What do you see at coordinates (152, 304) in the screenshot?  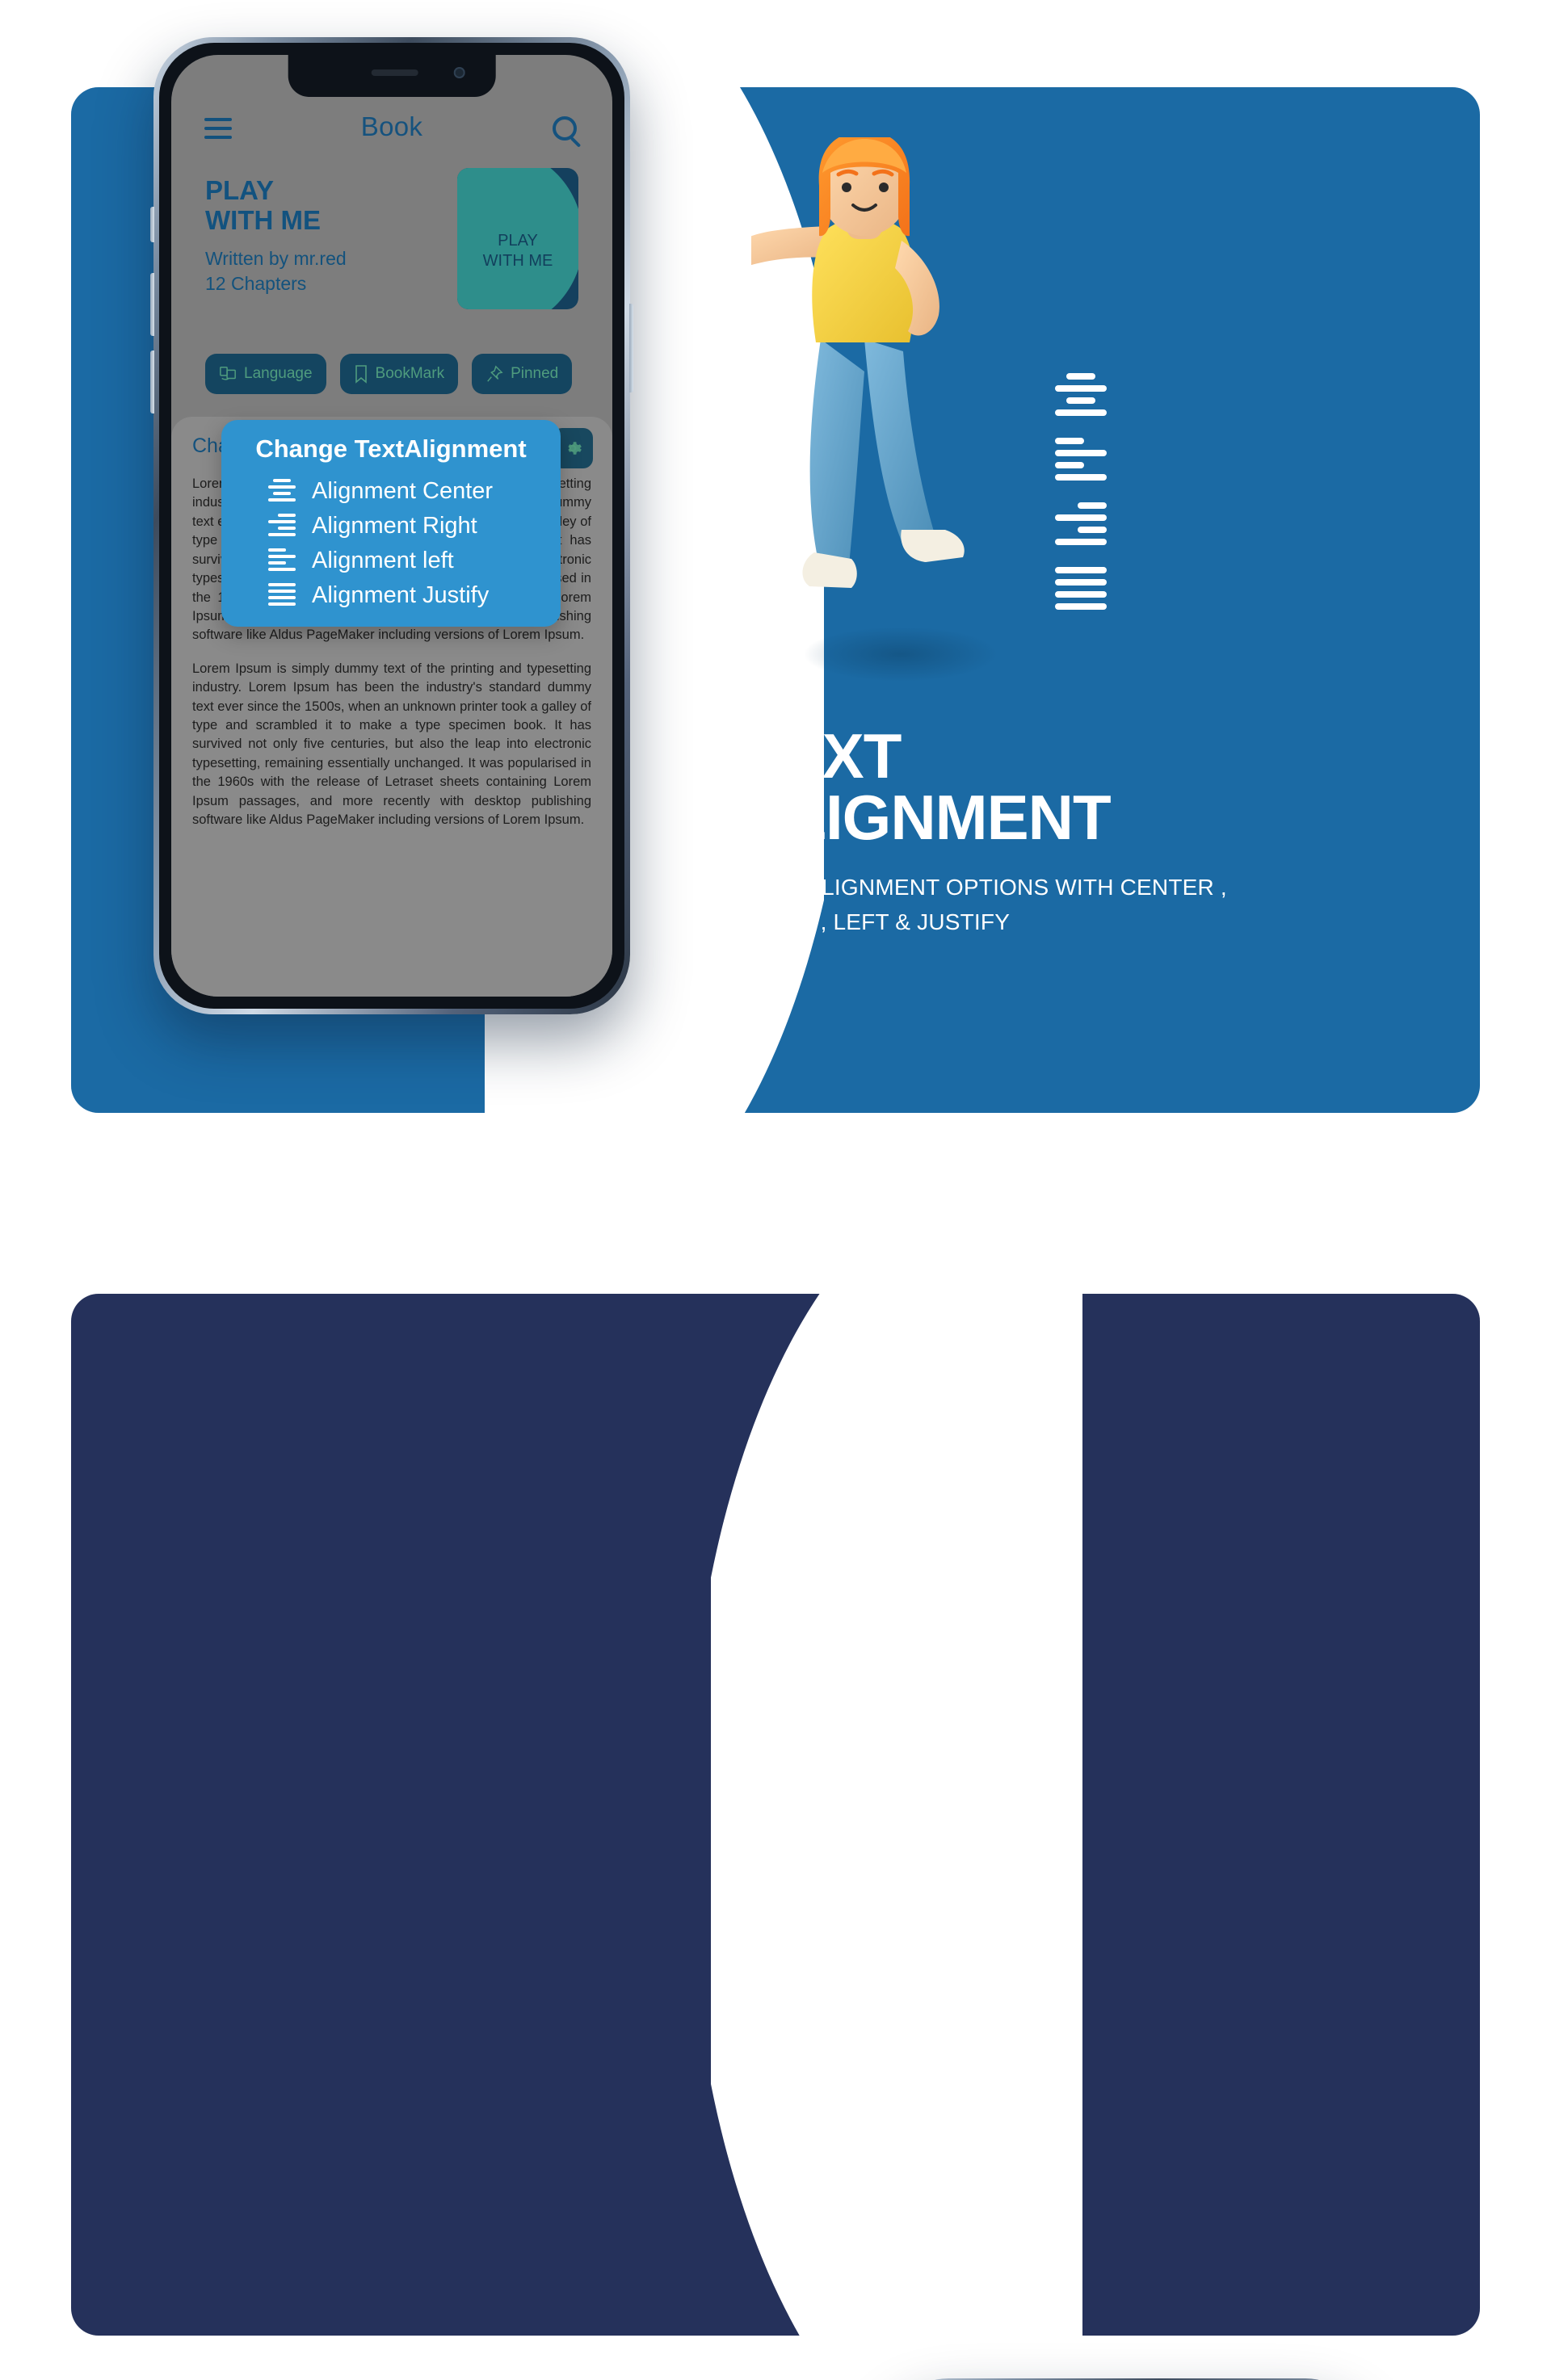 I see `phone1-volume-up-button` at bounding box center [152, 304].